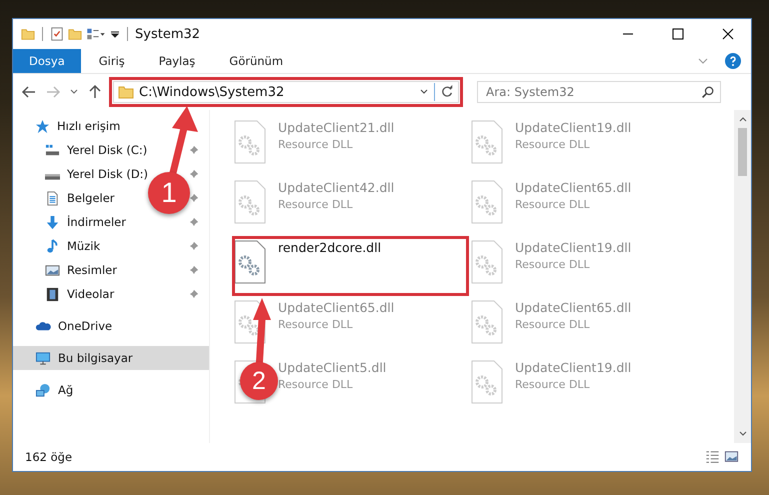 The width and height of the screenshot is (769, 495). What do you see at coordinates (742, 276) in the screenshot?
I see `scrollbar` at bounding box center [742, 276].